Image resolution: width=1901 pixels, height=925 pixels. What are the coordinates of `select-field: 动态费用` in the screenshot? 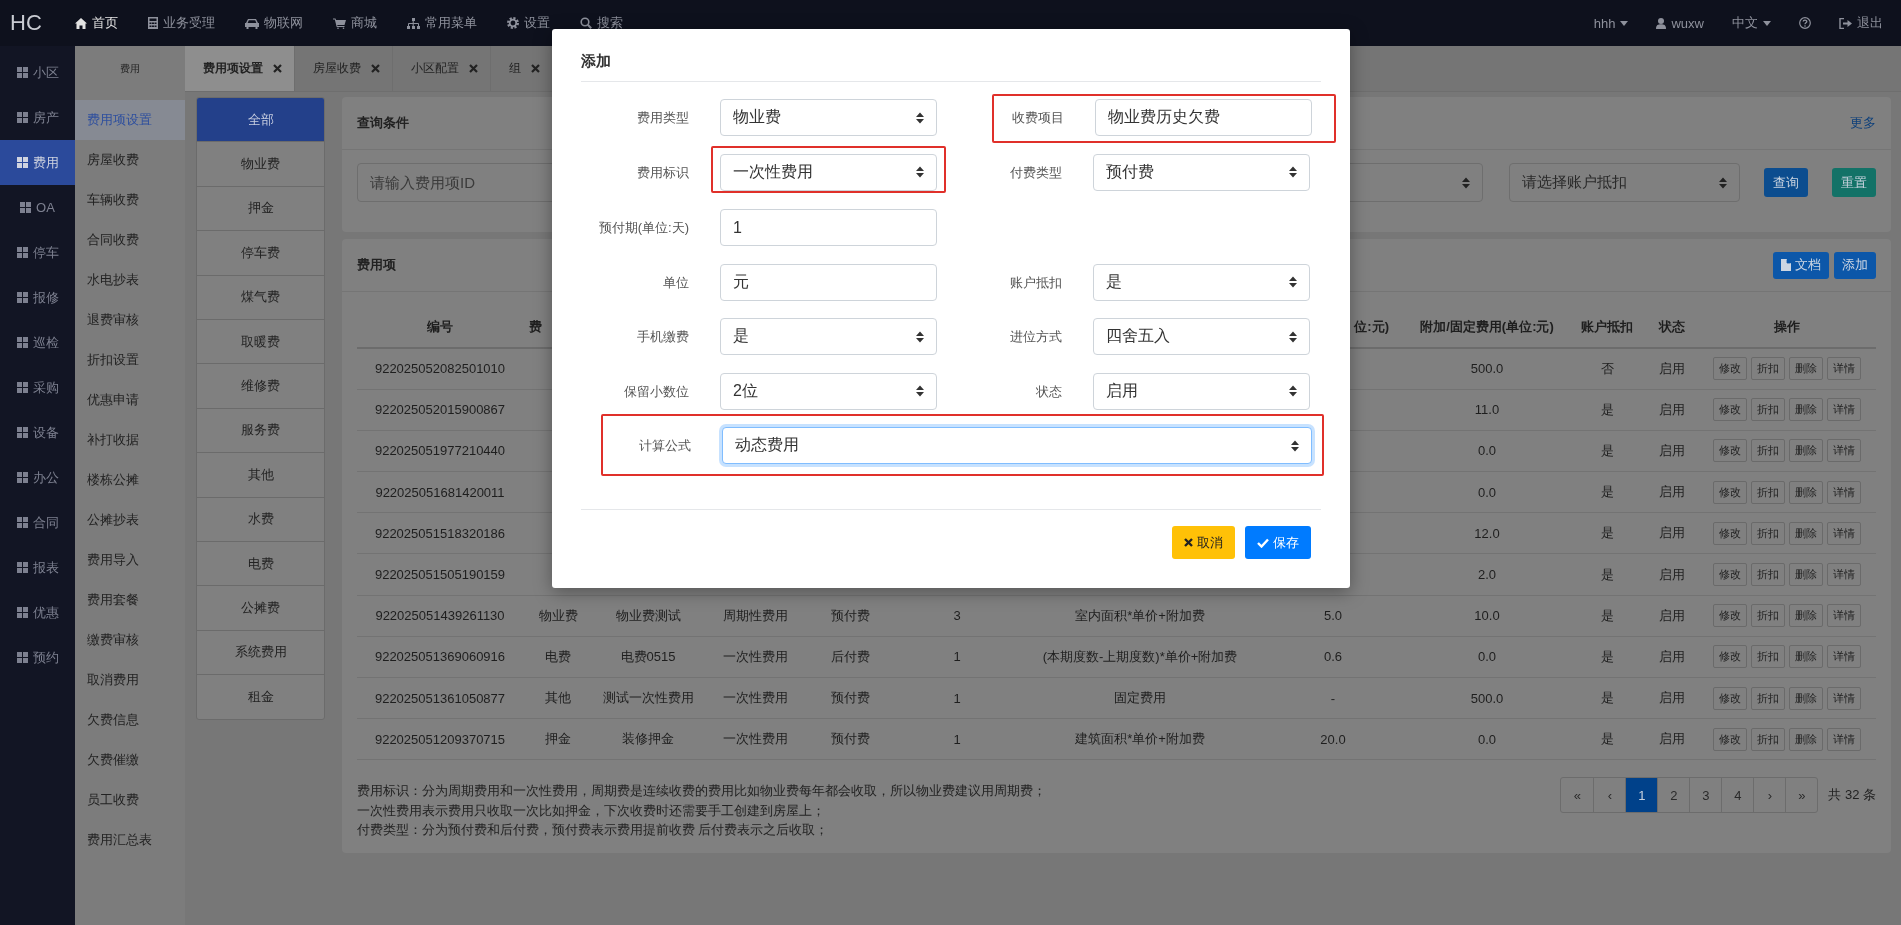 It's located at (1017, 445).